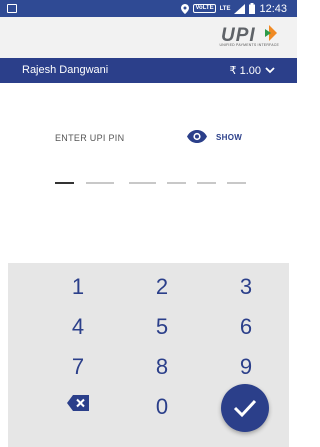 Image resolution: width=320 pixels, height=447 pixels. What do you see at coordinates (273, 8) in the screenshot?
I see `clock: 12:43` at bounding box center [273, 8].